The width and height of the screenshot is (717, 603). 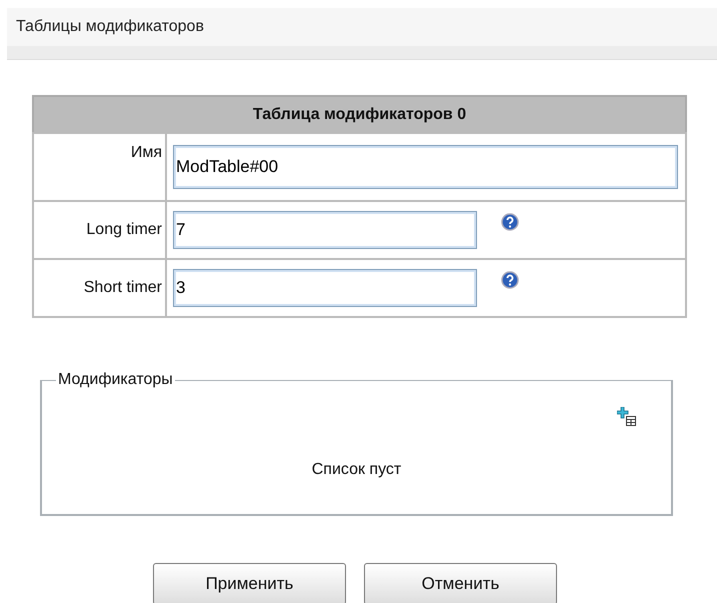 What do you see at coordinates (460, 583) in the screenshot?
I see `form-button: Отменить` at bounding box center [460, 583].